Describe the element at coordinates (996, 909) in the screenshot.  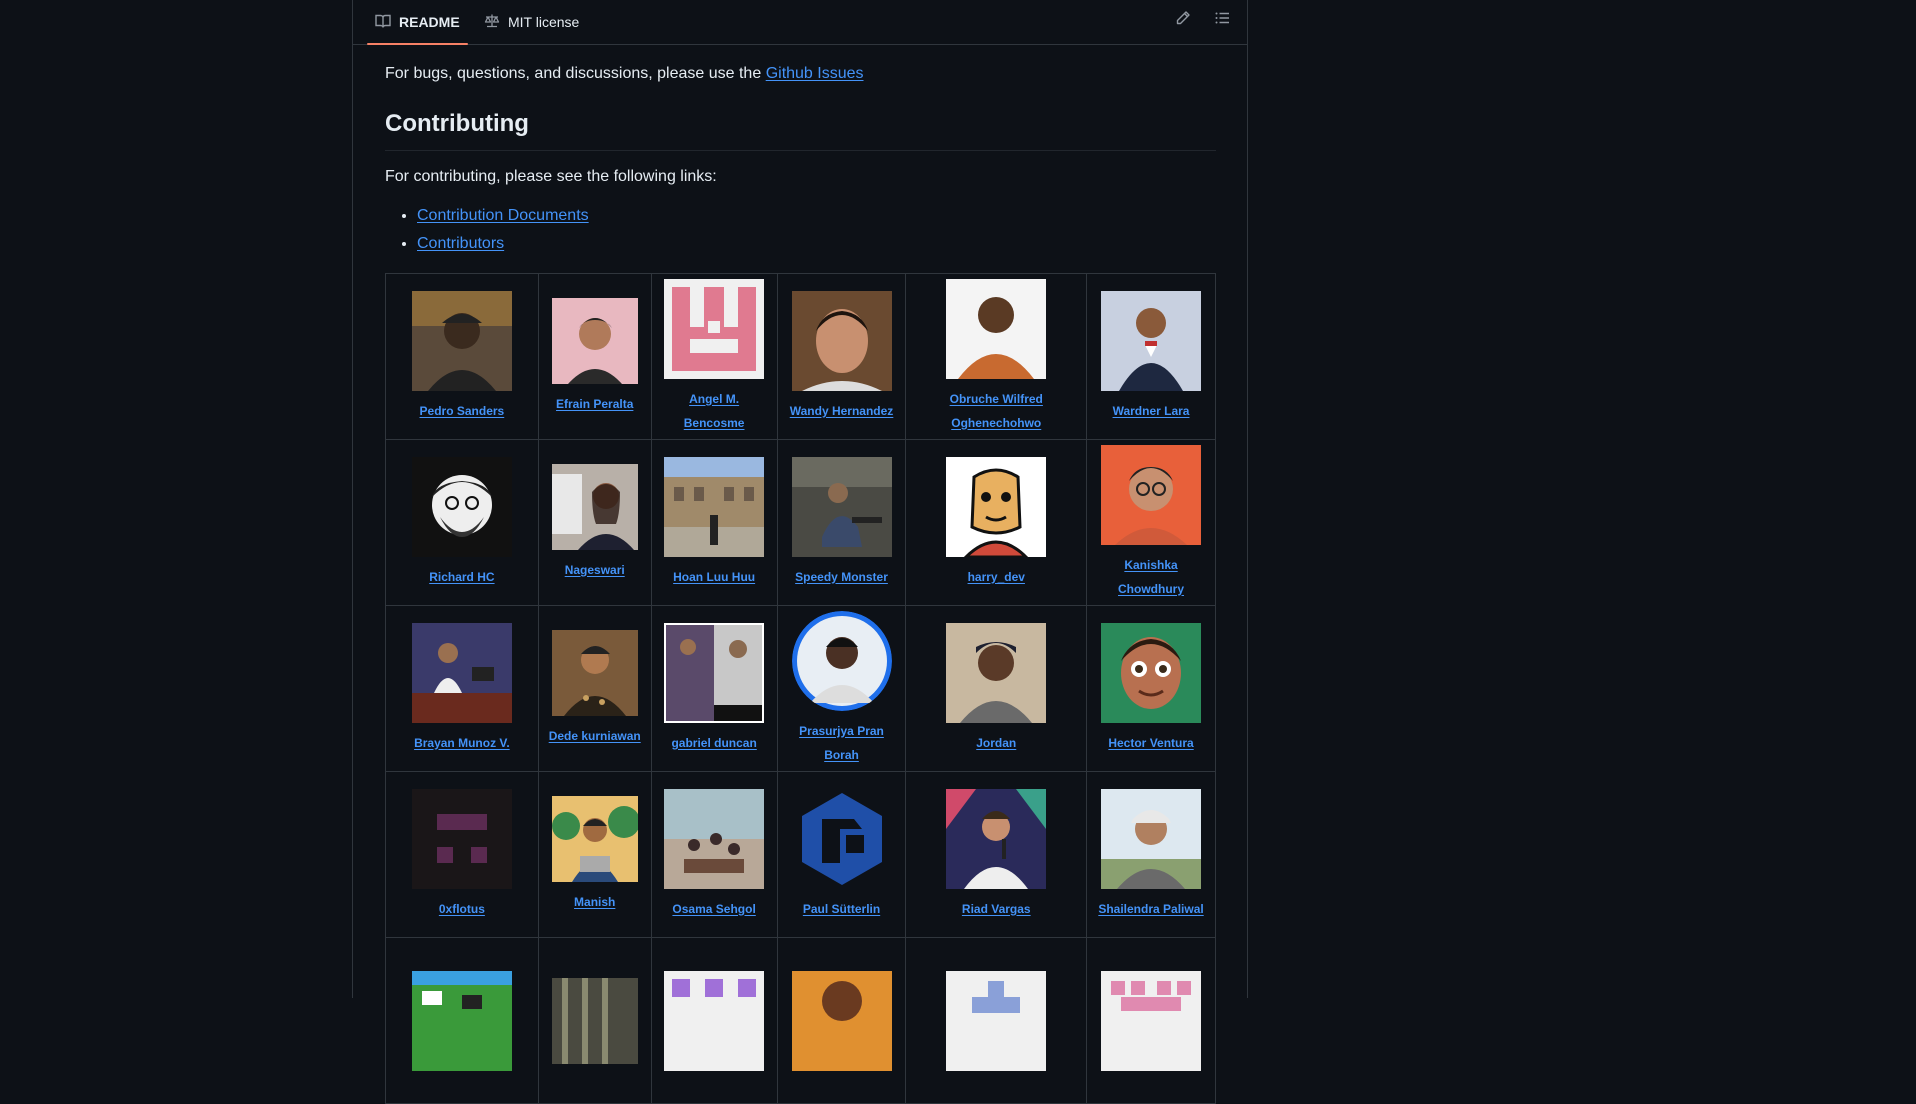
I see `contributor-name: Riad Vargas` at that location.